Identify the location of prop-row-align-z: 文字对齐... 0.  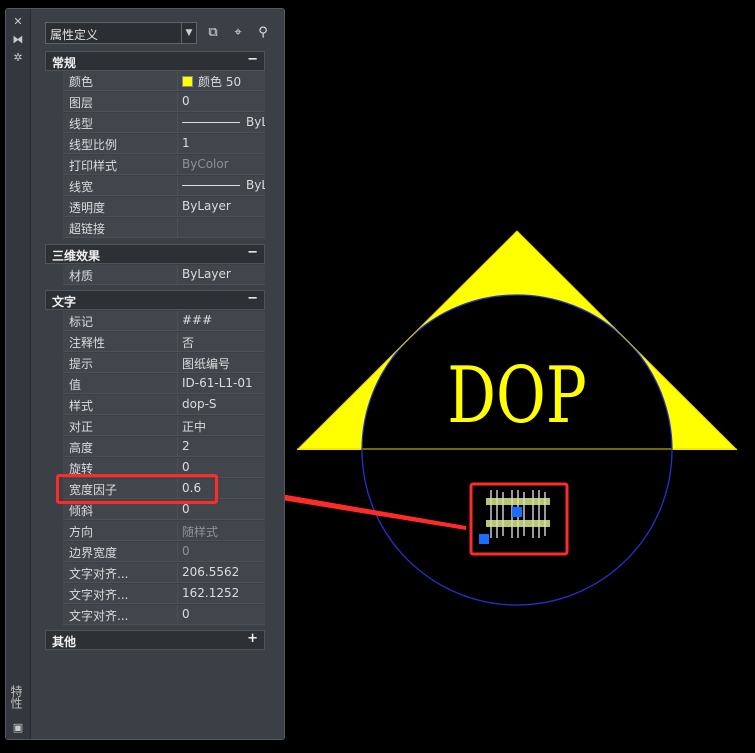
(155, 615).